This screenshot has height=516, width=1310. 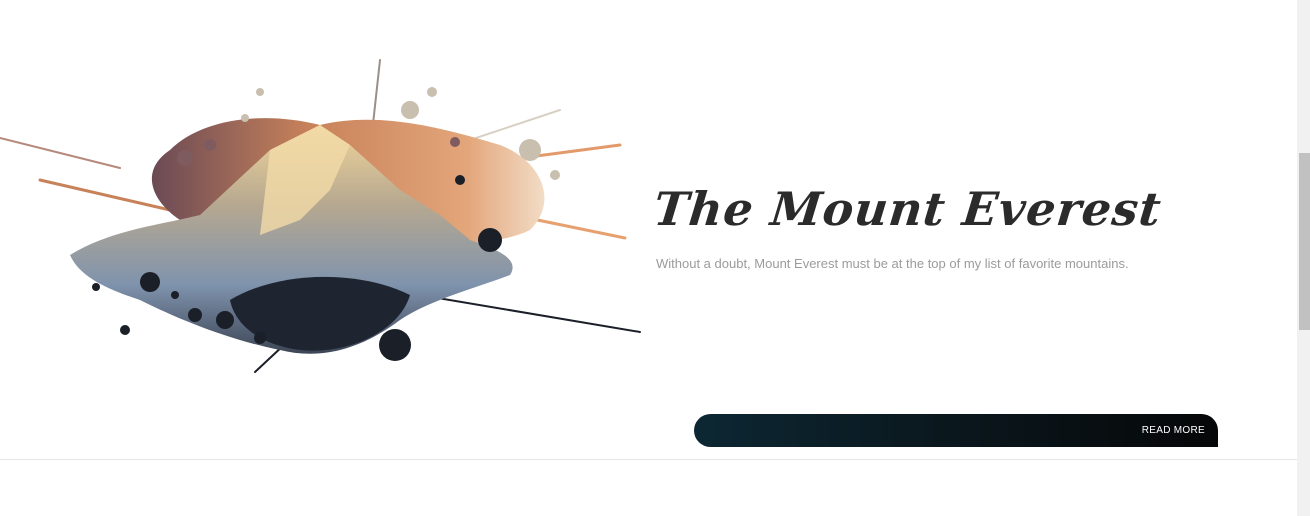 What do you see at coordinates (956, 430) in the screenshot?
I see `read-more-button: READ MORE` at bounding box center [956, 430].